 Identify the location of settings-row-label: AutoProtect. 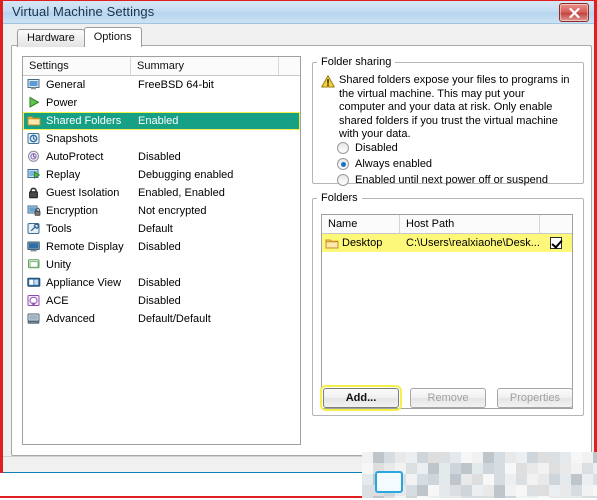
(75, 157).